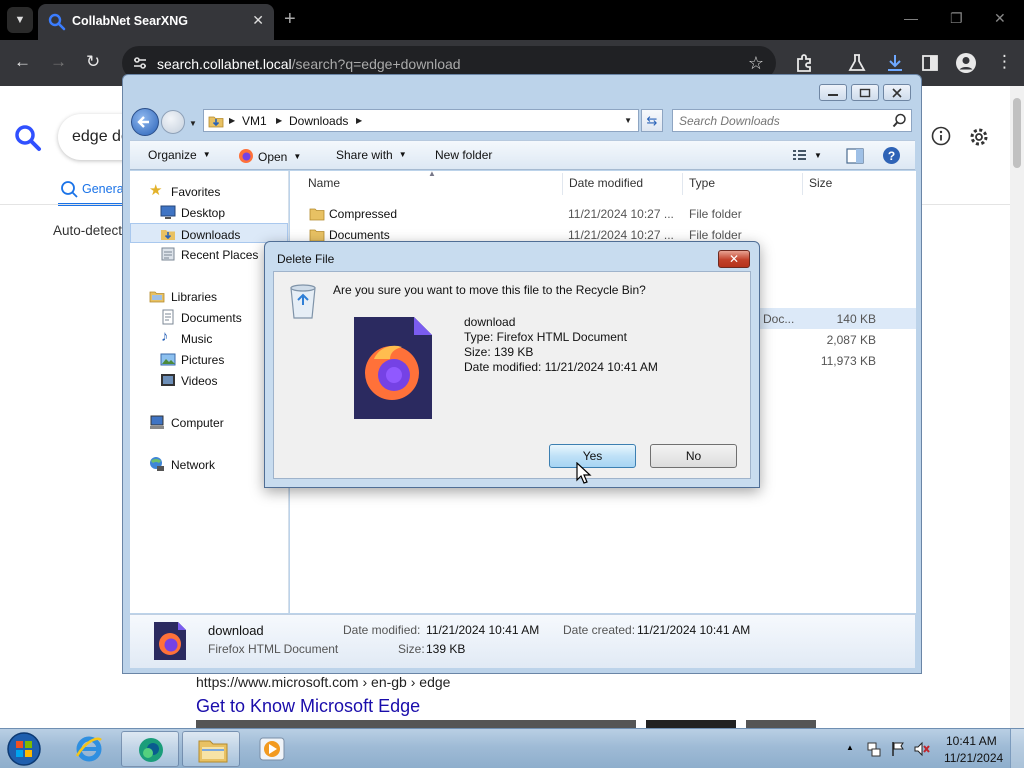 The width and height of the screenshot is (1024, 768). What do you see at coordinates (979, 137) in the screenshot?
I see `gear-icon` at bounding box center [979, 137].